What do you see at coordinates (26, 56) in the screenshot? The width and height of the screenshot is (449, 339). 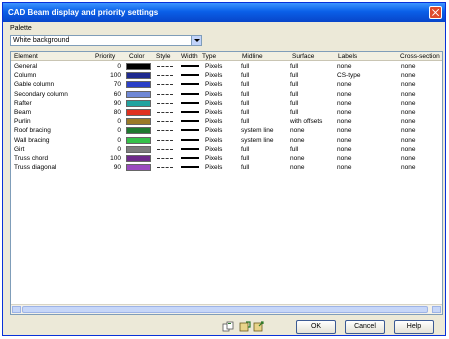 I see `column-header-element: Element` at bounding box center [26, 56].